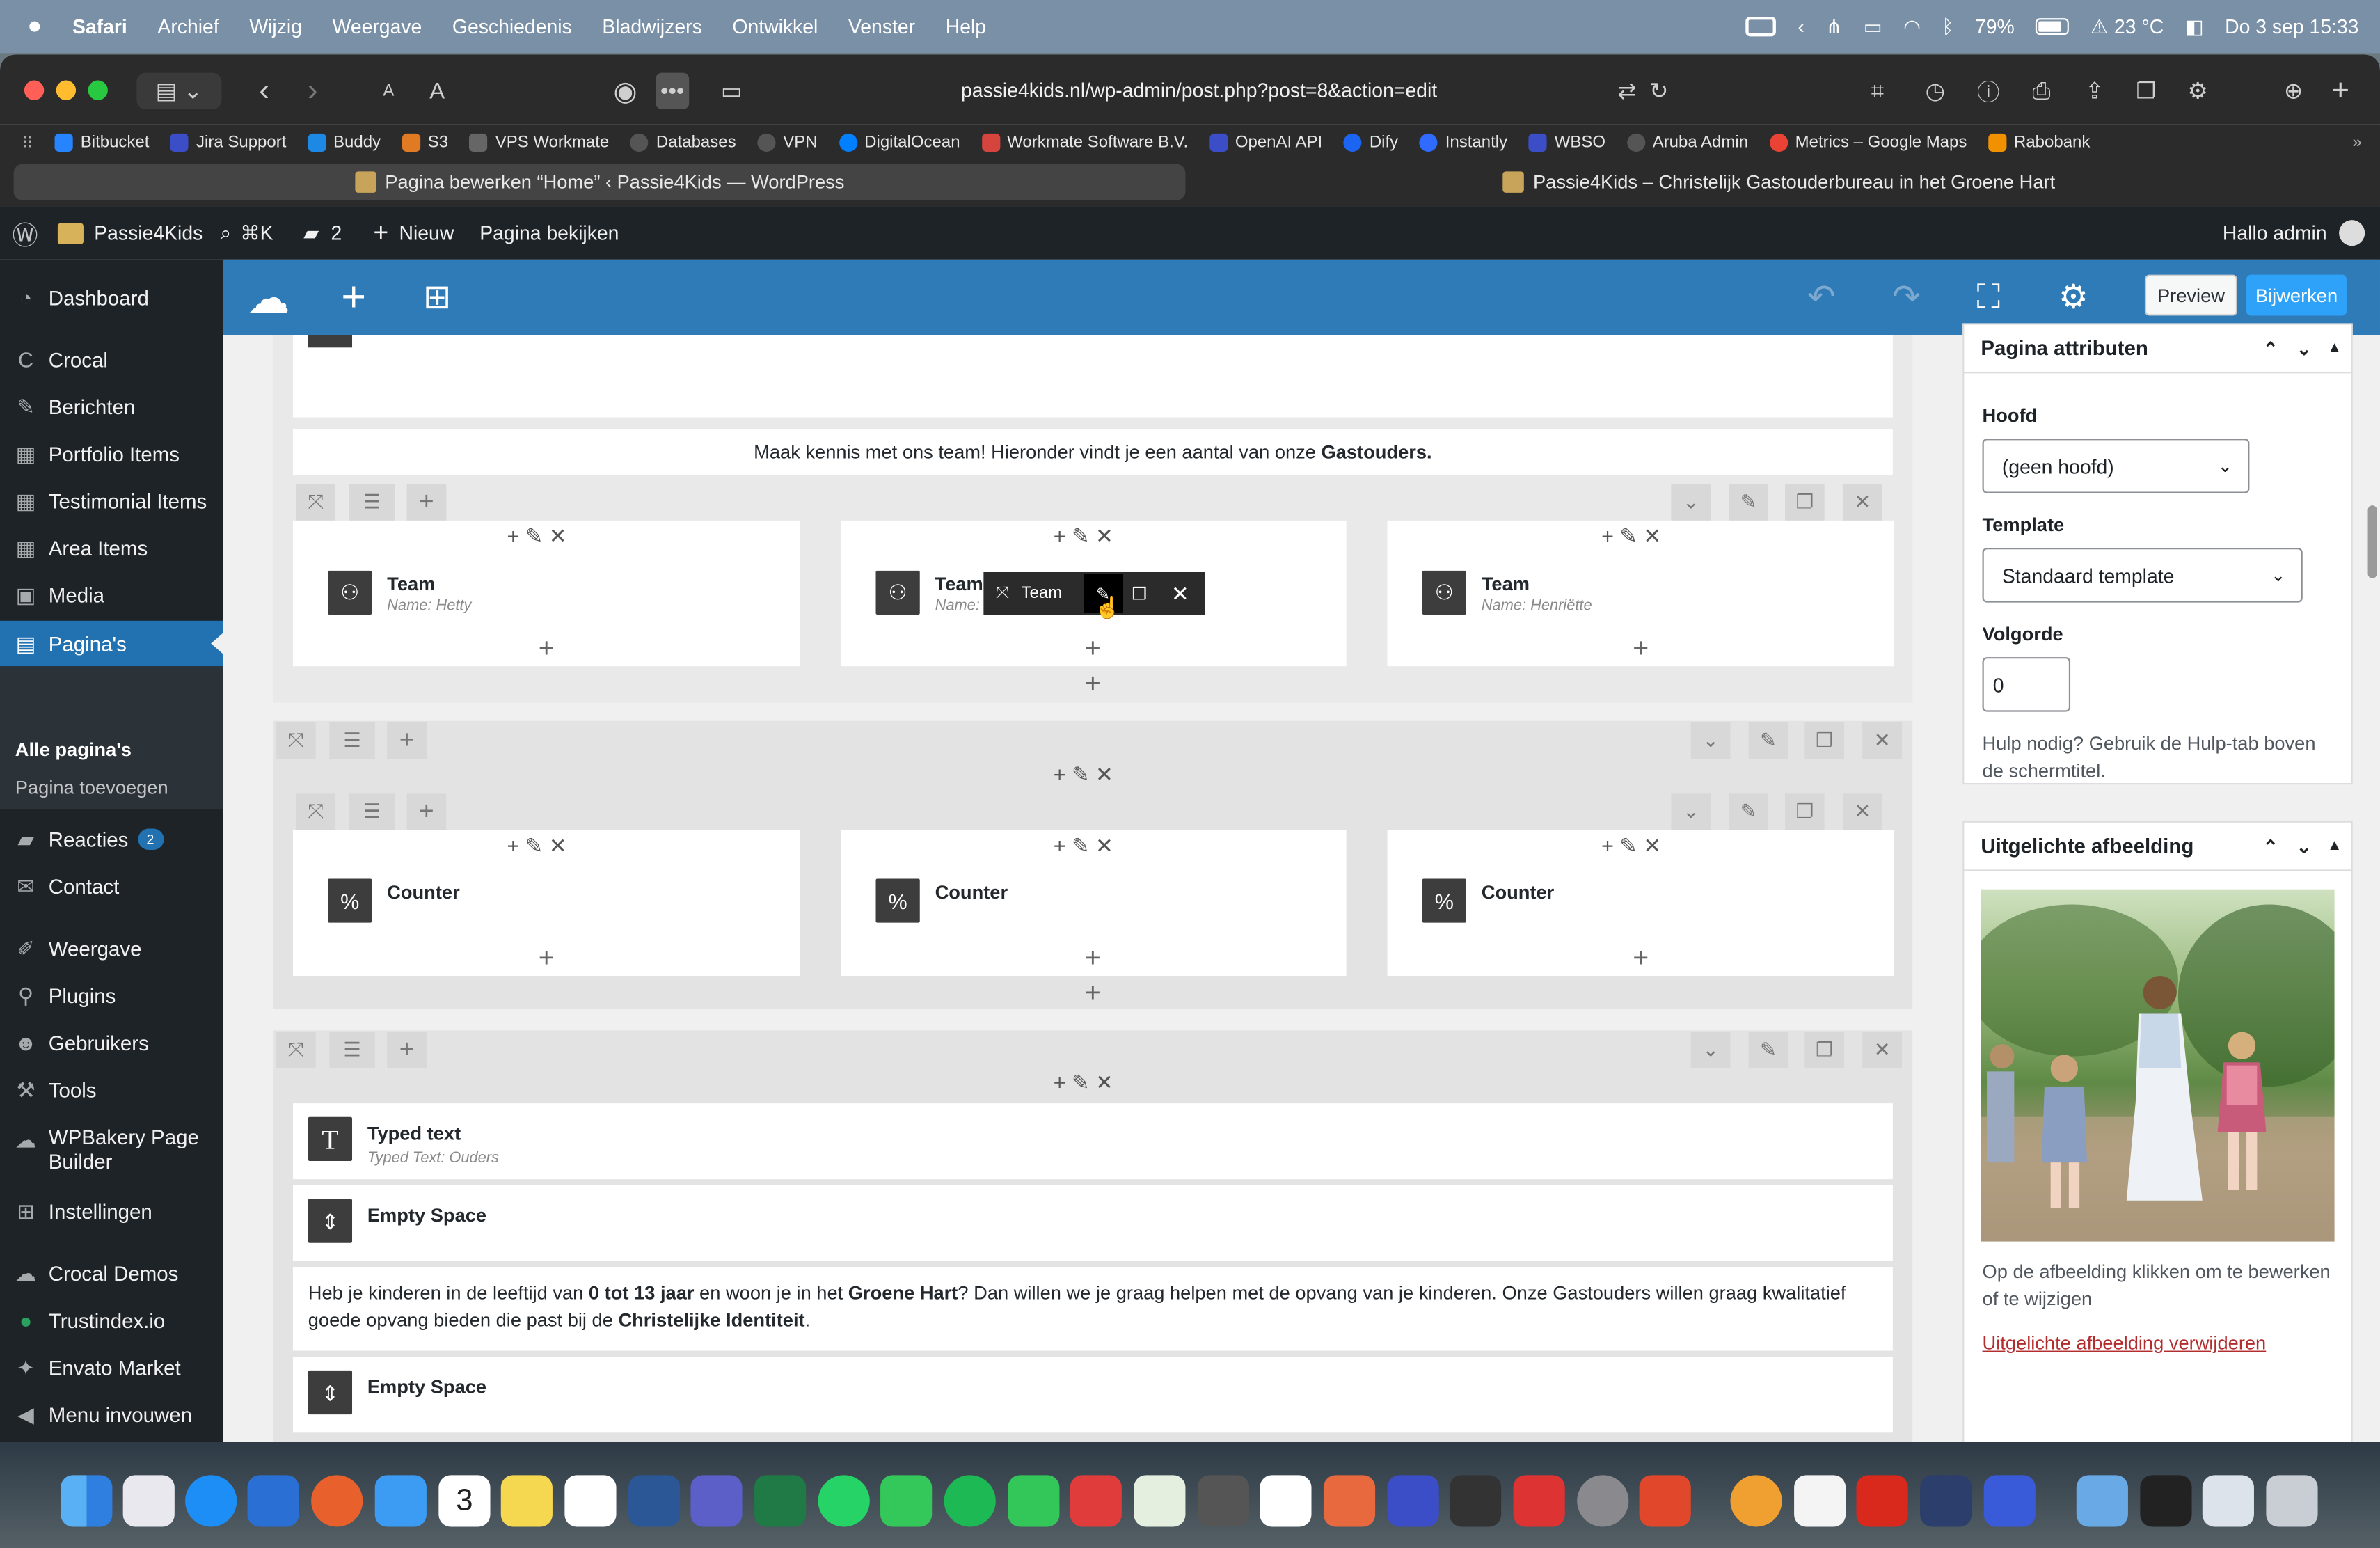 The height and width of the screenshot is (1548, 2380). I want to click on fav-vpn: VPN, so click(787, 142).